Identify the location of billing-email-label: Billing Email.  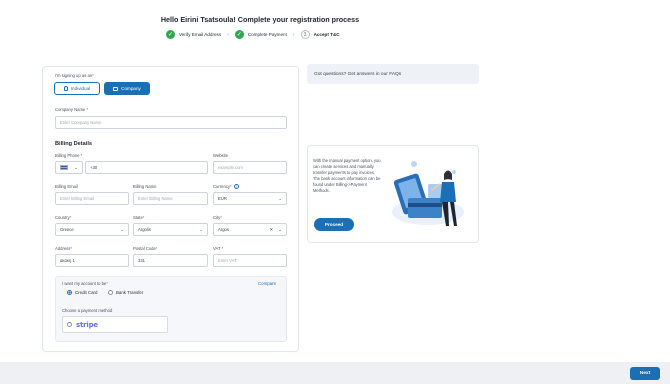
(66, 186).